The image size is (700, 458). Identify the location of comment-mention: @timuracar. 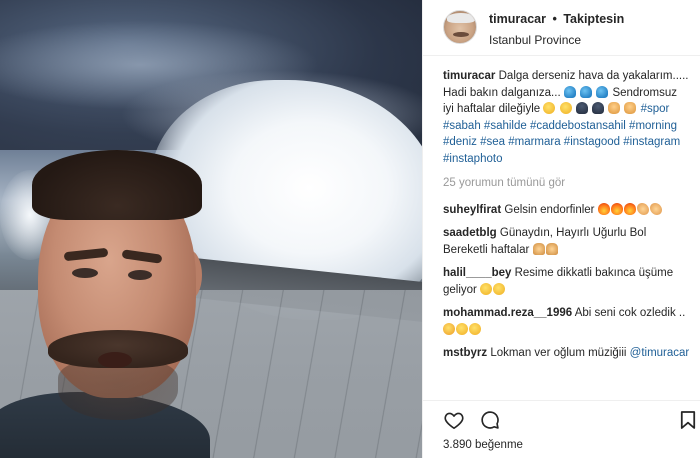
(660, 353).